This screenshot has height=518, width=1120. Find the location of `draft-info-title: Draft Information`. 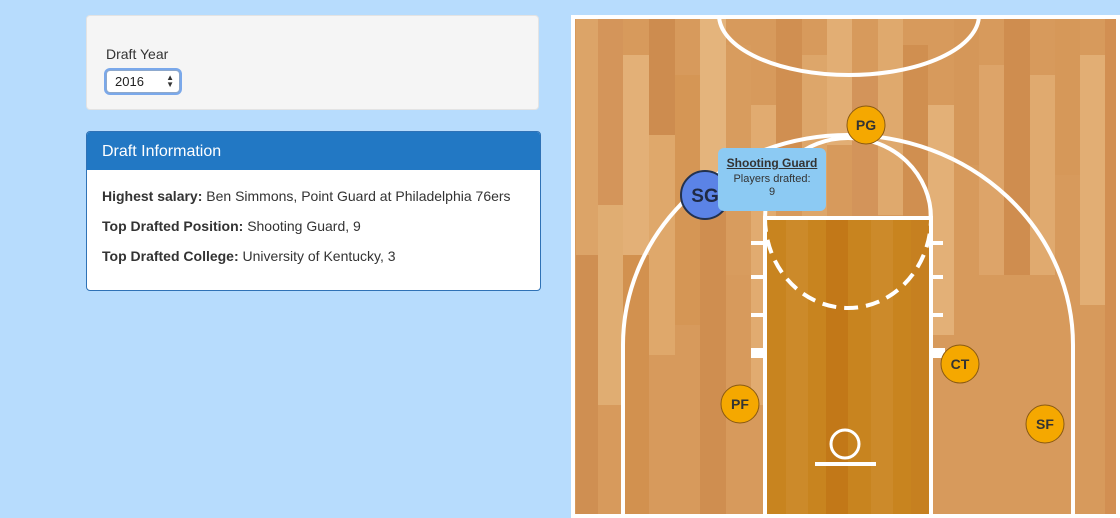

draft-info-title: Draft Information is located at coordinates (313, 151).